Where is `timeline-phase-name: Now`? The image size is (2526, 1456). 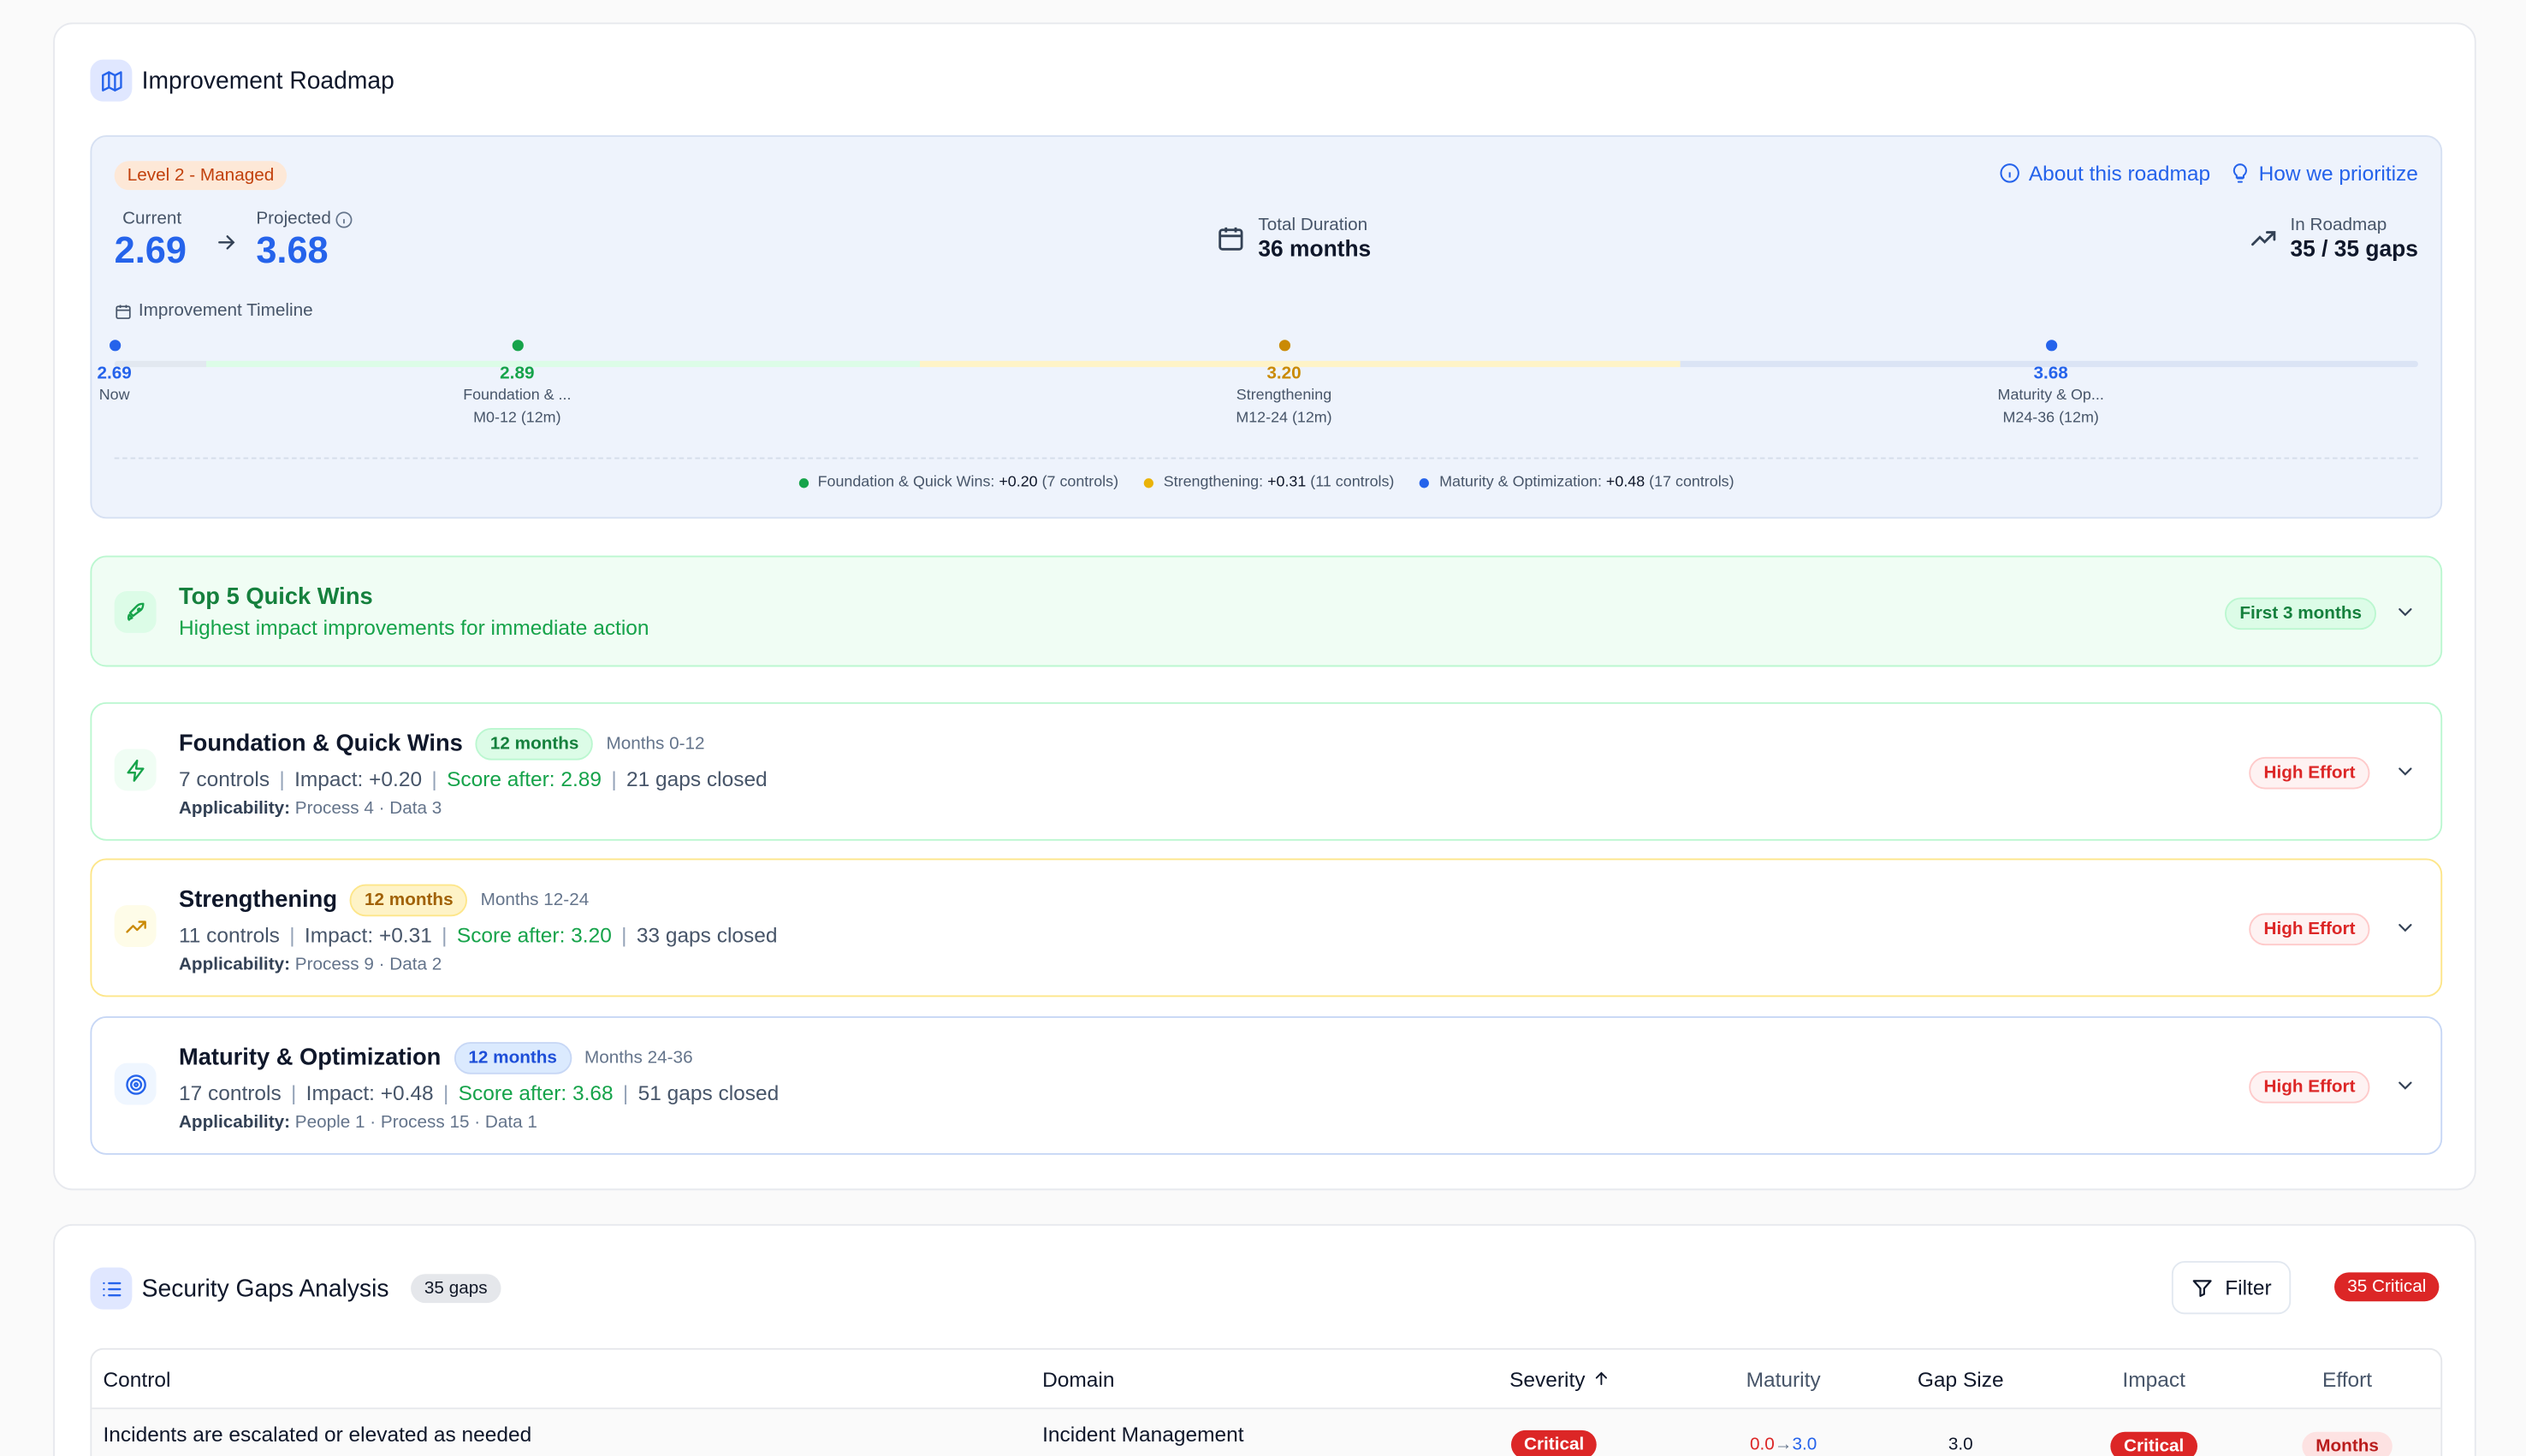 timeline-phase-name: Now is located at coordinates (114, 395).